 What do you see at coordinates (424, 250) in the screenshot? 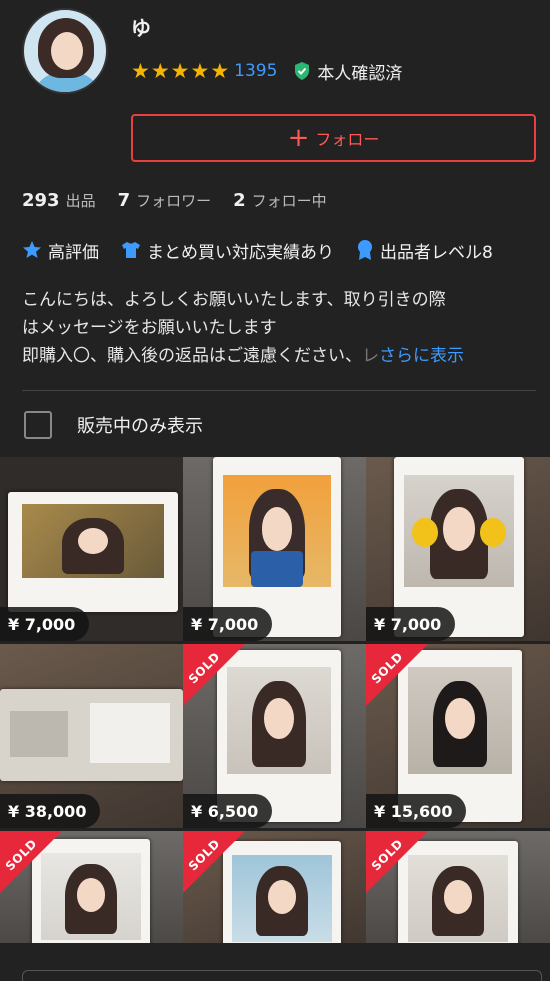
I see `badge-seller-level: 出品者レベル8` at bounding box center [424, 250].